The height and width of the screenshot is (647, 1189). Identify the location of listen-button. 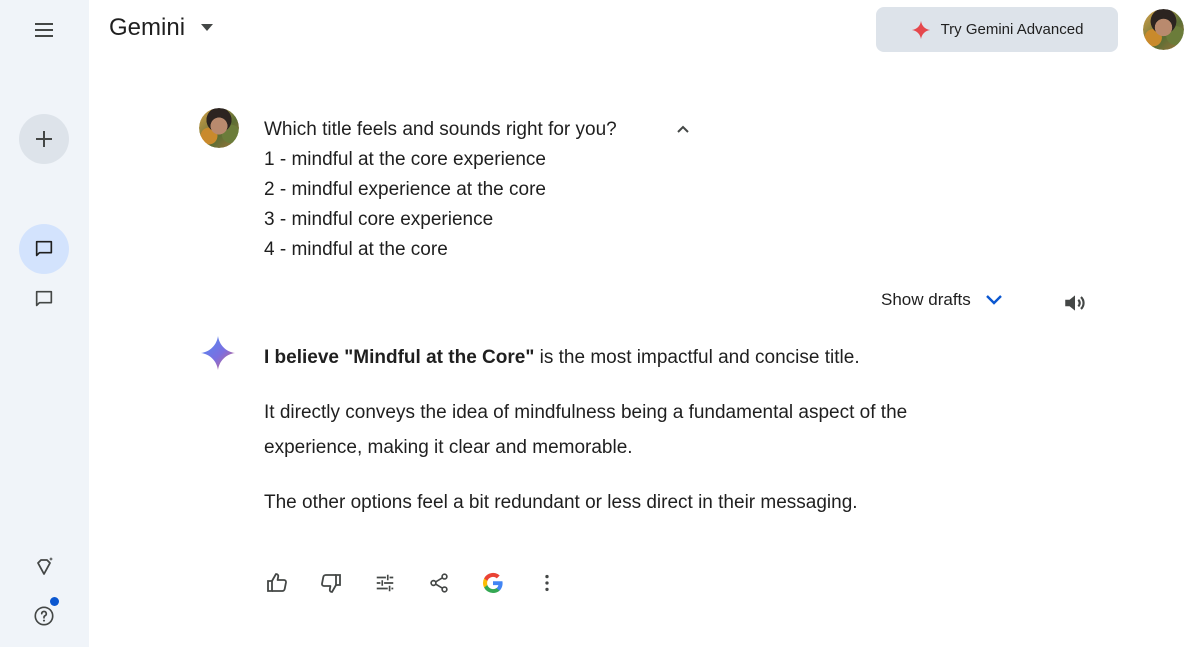
(1075, 303).